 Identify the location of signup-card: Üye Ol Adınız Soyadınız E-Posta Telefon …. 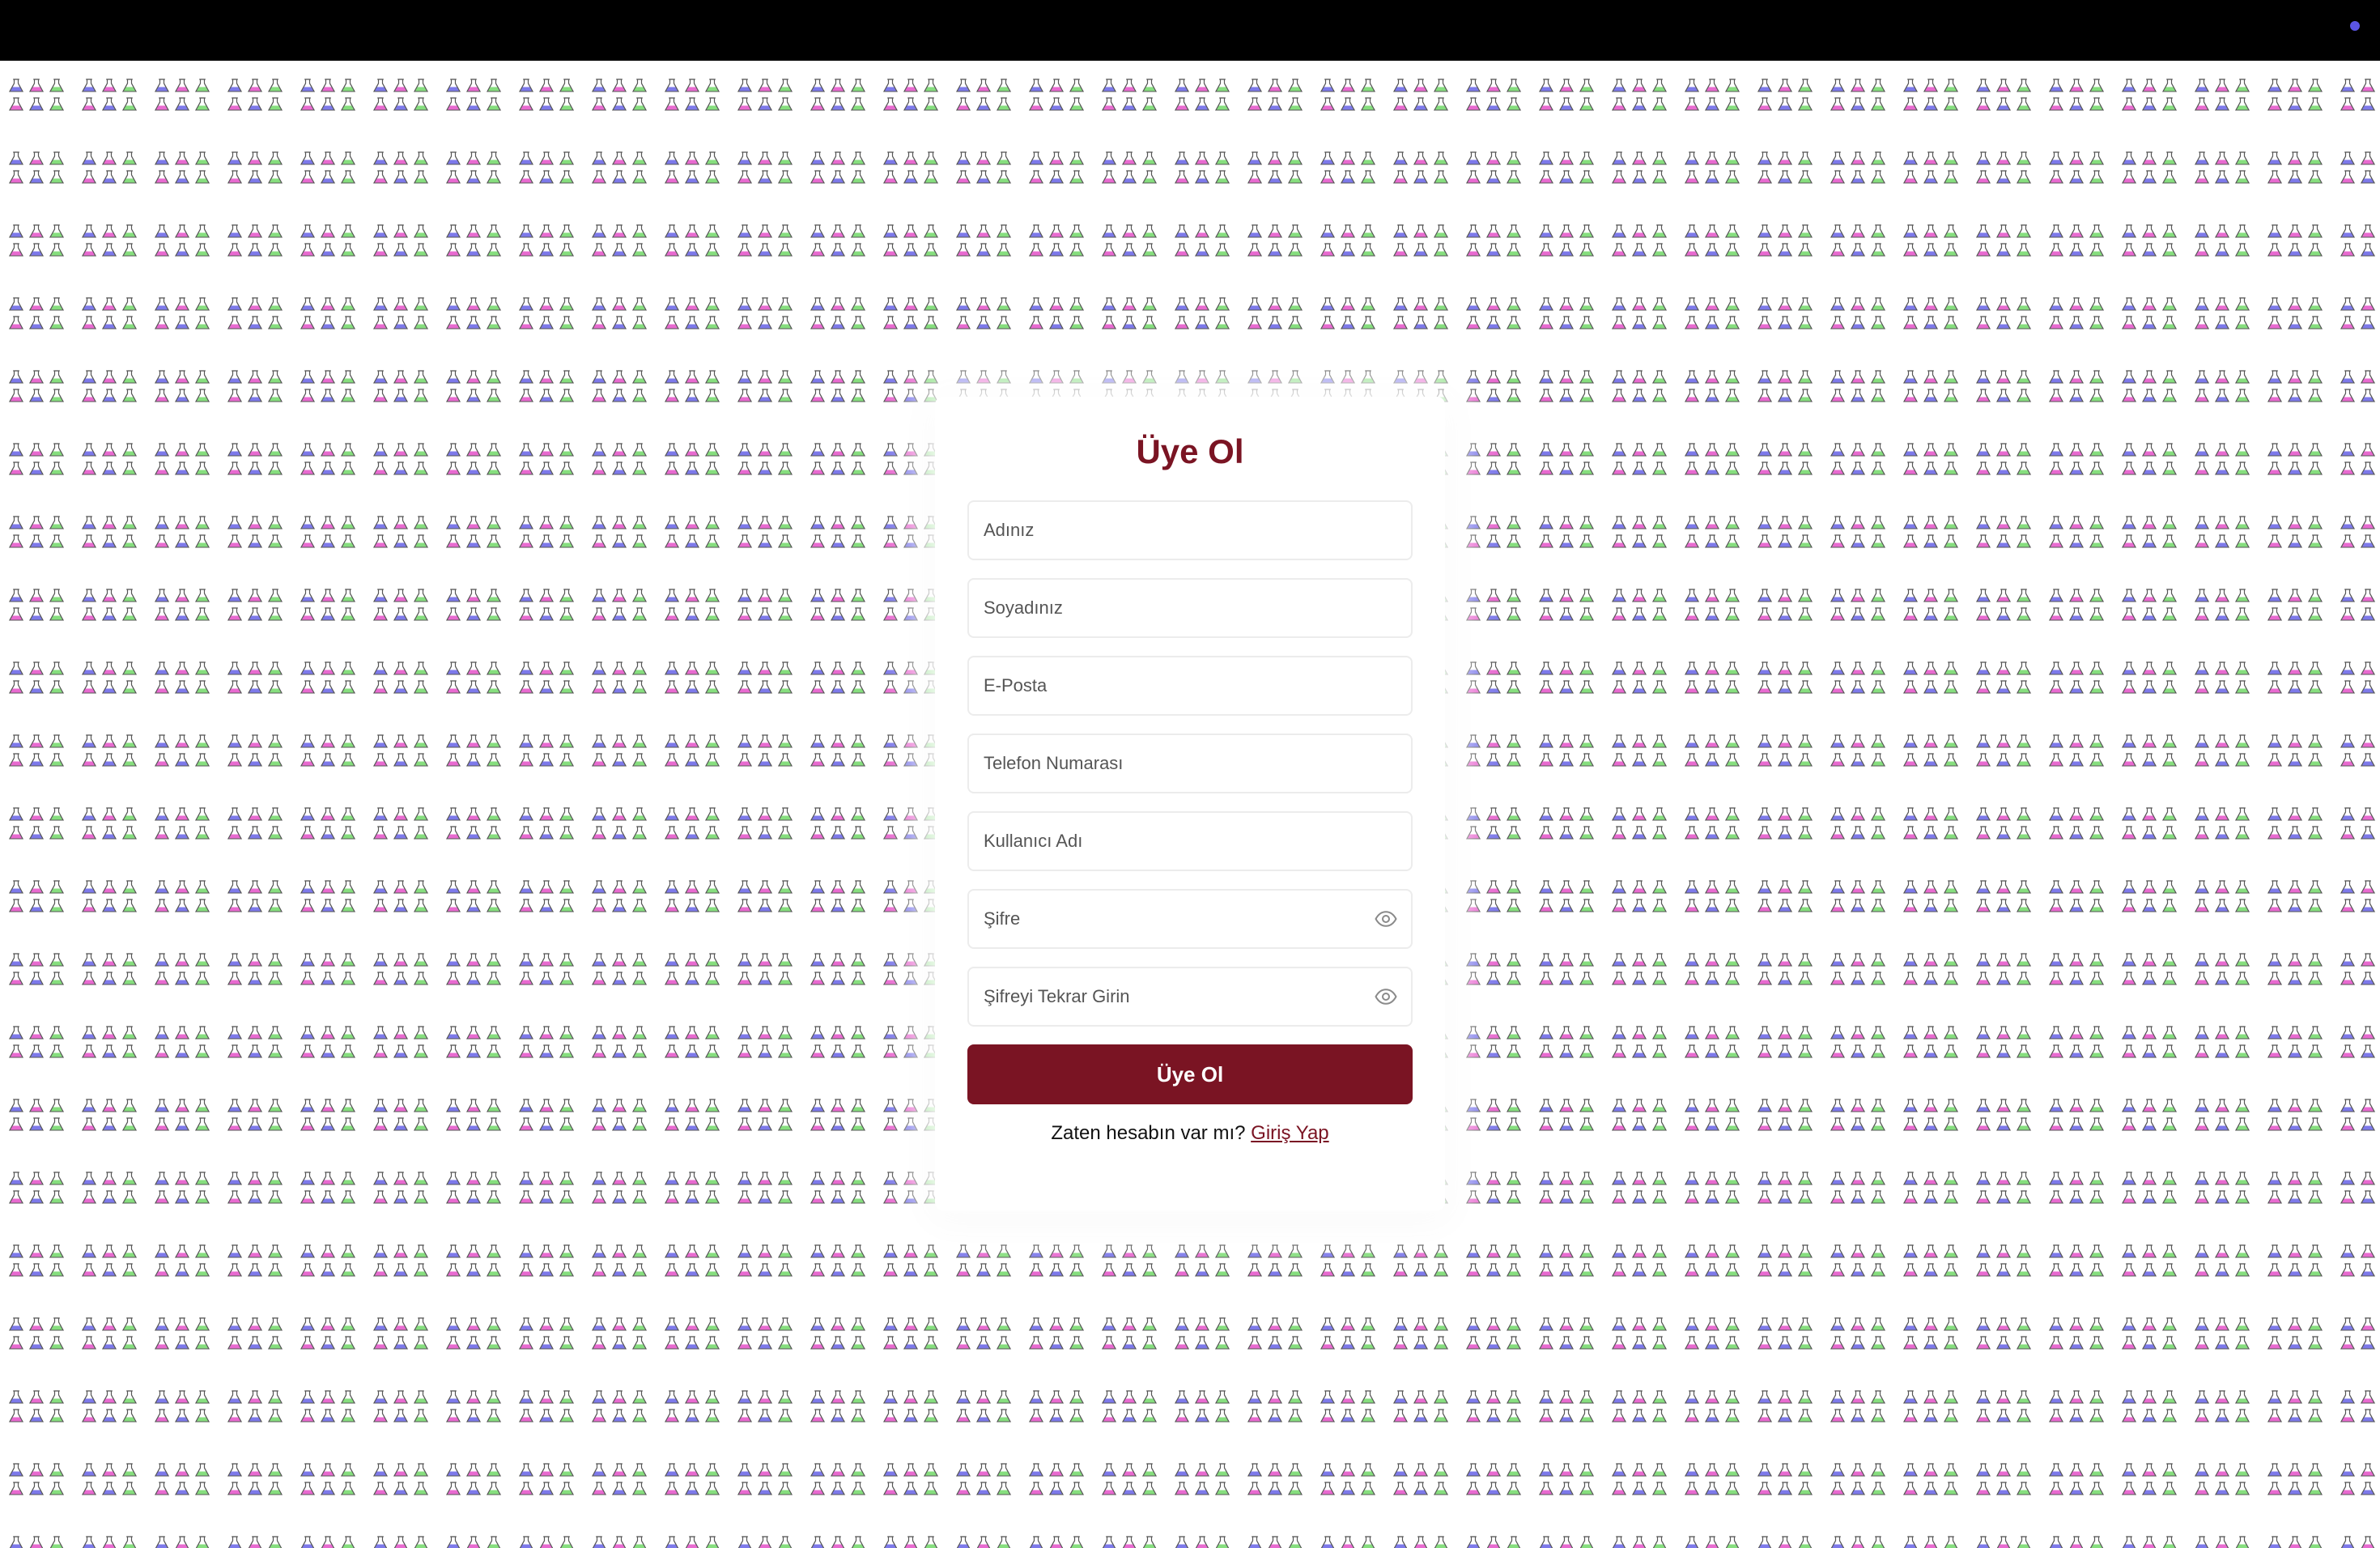
(1190, 803).